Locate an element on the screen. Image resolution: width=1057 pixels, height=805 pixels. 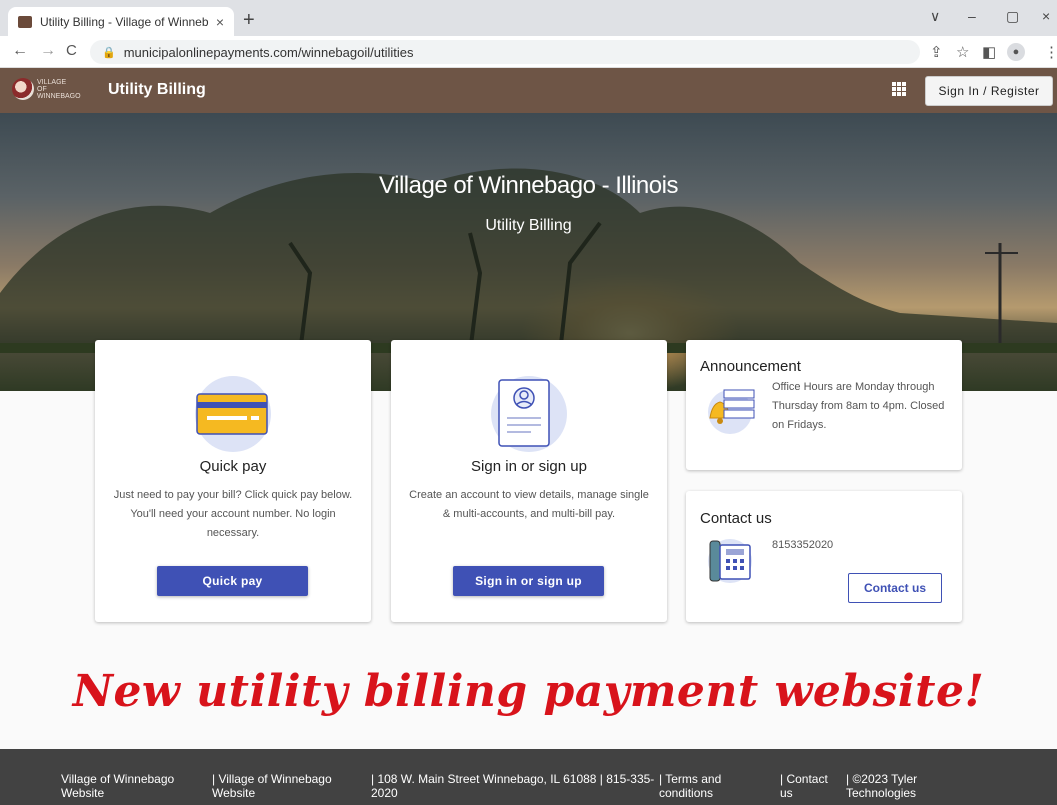
app-title: Utility Billing is located at coordinates (157, 90).